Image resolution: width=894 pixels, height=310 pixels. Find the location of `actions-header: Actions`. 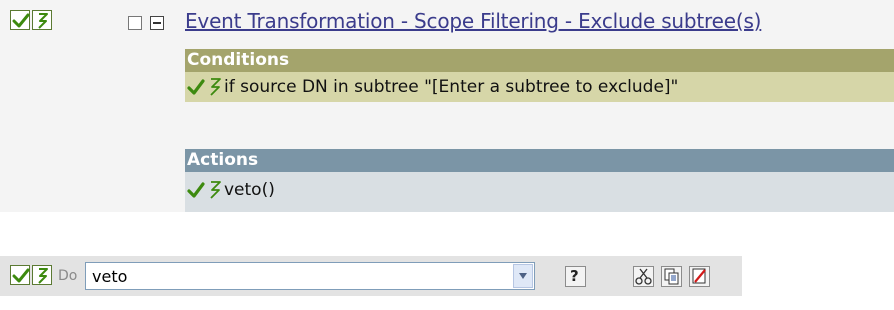

actions-header: Actions is located at coordinates (539, 160).